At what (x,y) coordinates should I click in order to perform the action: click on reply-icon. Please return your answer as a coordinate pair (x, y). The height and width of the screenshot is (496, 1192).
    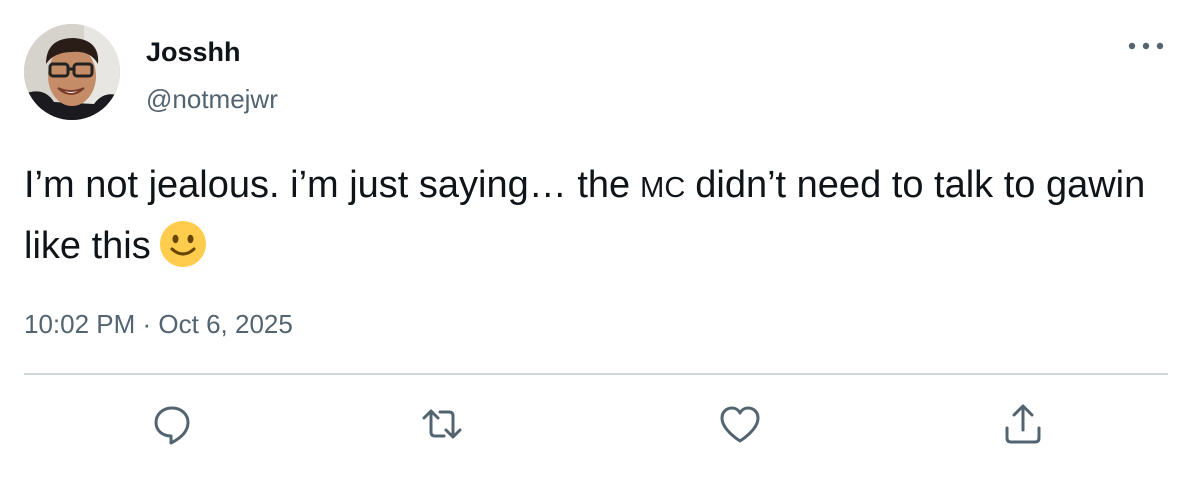
    Looking at the image, I should click on (172, 425).